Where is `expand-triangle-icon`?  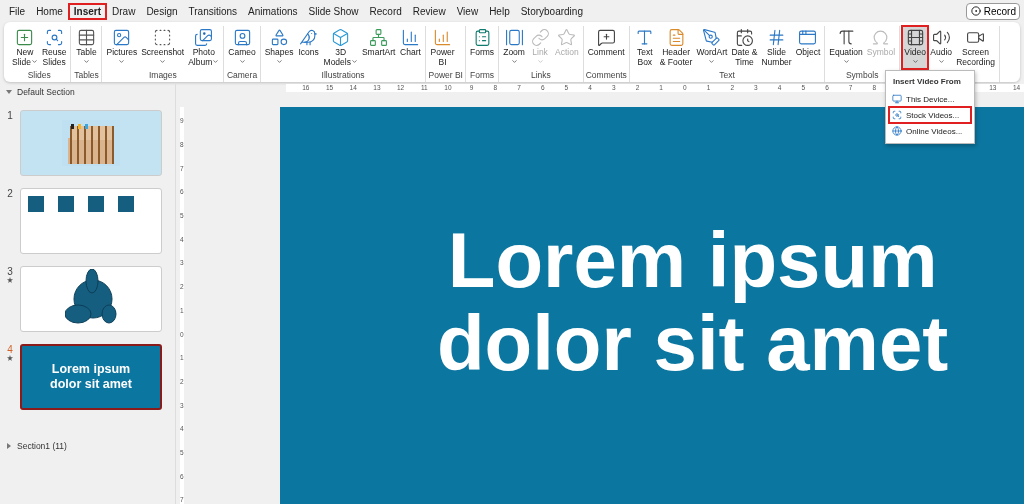 expand-triangle-icon is located at coordinates (9, 446).